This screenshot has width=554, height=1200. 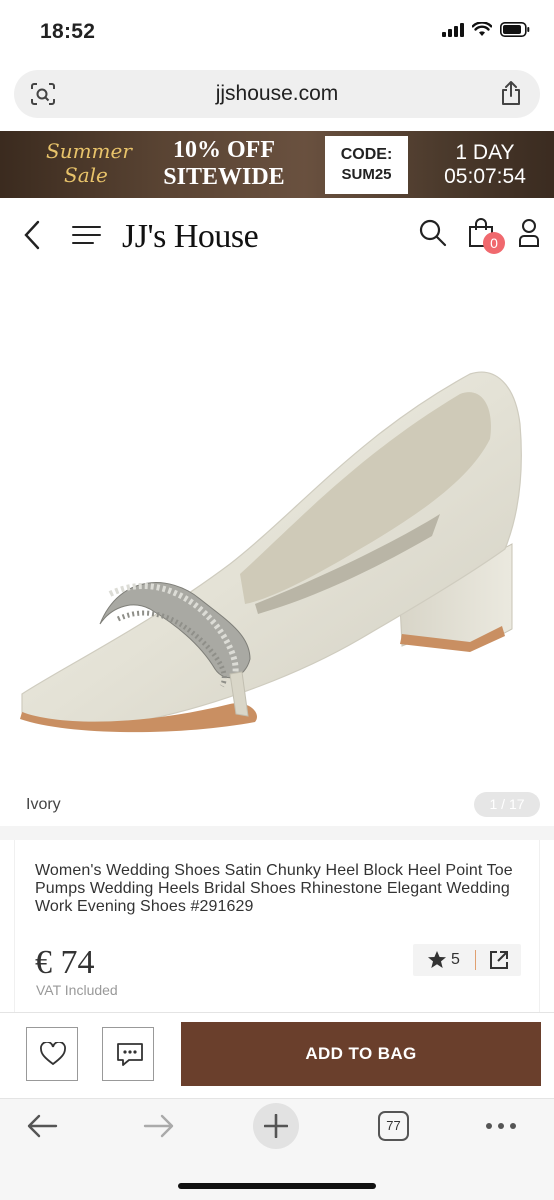 I want to click on battery-icon, so click(x=515, y=29).